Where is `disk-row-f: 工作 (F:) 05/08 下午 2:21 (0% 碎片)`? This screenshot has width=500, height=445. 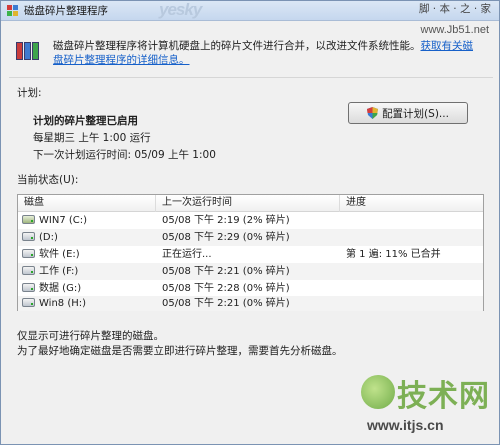
disk-row-f: 工作 (F:) 05/08 下午 2:21 (0% 碎片) is located at coordinates (250, 271).